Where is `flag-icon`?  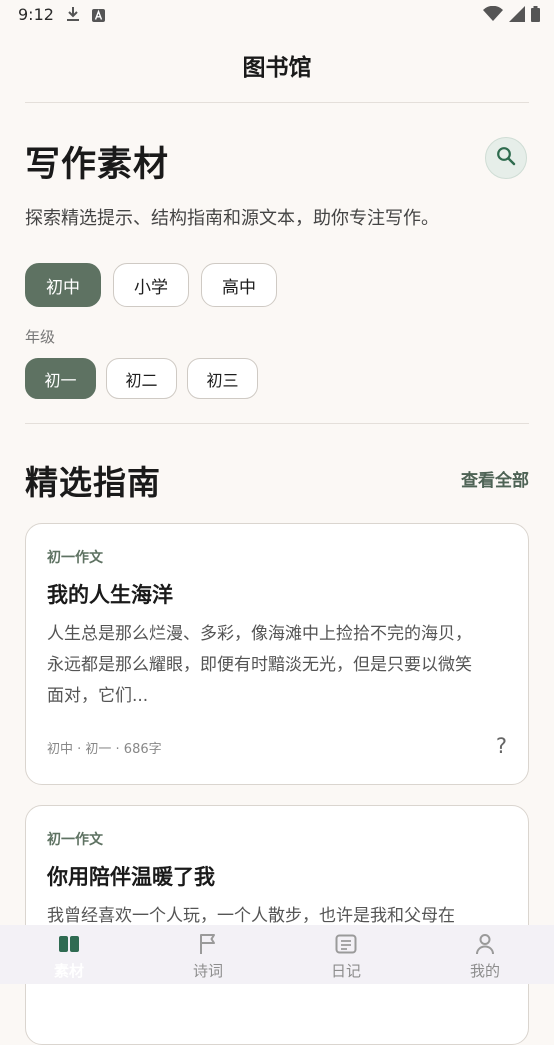 flag-icon is located at coordinates (208, 944).